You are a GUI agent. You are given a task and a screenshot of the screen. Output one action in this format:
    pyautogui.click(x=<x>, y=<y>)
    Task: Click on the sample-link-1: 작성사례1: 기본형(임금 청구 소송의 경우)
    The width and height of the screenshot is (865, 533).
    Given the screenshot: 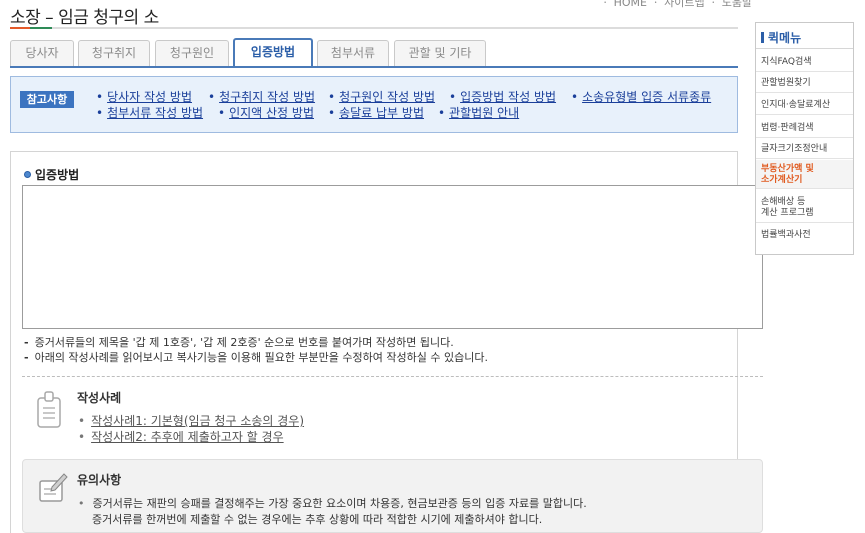 What is the action you would take?
    pyautogui.click(x=191, y=420)
    